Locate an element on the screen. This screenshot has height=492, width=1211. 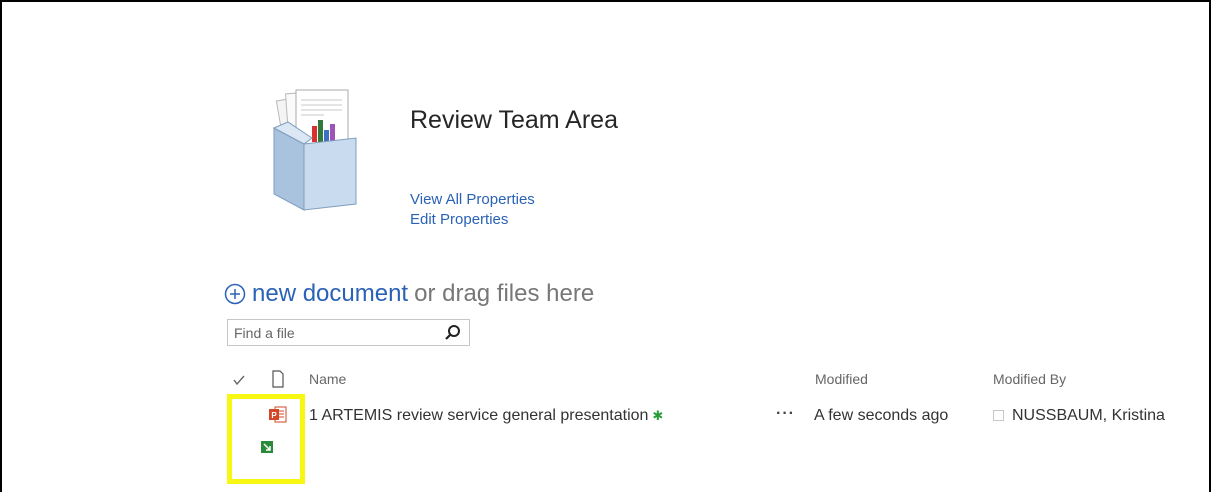
search-input is located at coordinates (335, 332).